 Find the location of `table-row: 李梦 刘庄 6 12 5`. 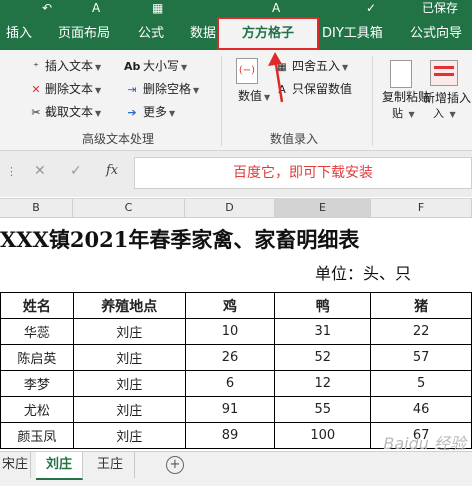

table-row: 李梦 刘庄 6 12 5 is located at coordinates (236, 383).